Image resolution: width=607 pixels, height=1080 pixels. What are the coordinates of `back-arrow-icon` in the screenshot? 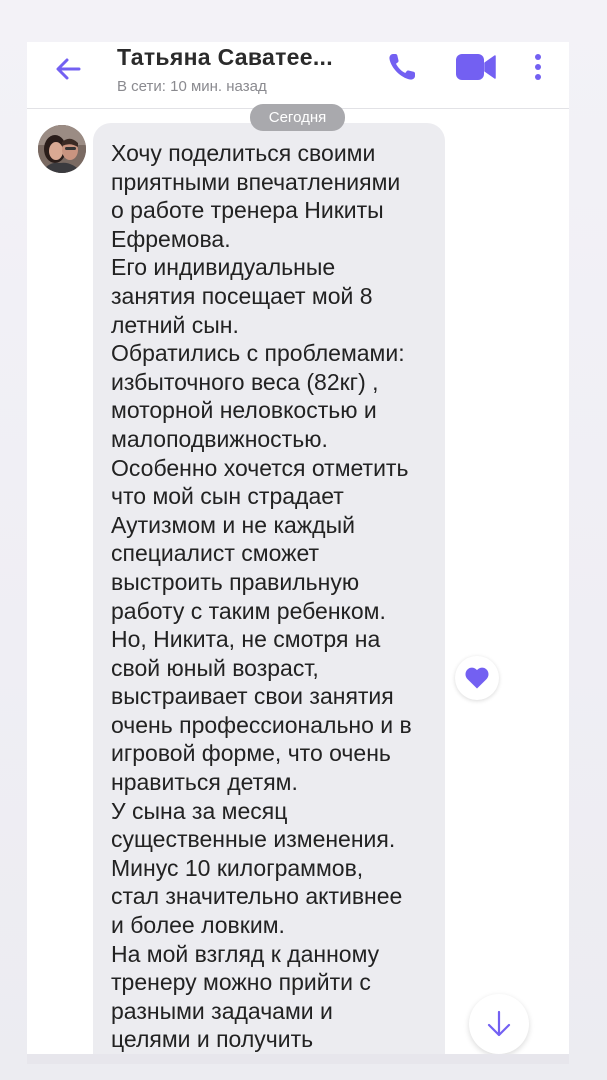 It's located at (68, 69).